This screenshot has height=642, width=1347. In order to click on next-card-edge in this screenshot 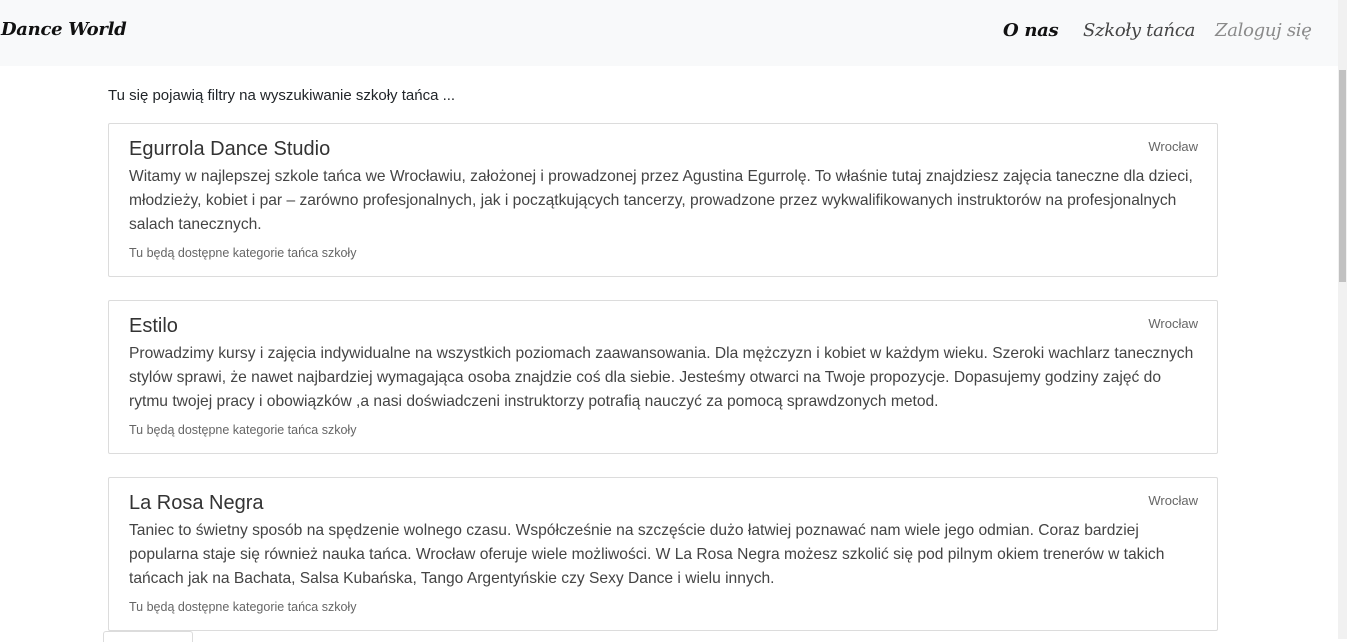, I will do `click(148, 636)`.